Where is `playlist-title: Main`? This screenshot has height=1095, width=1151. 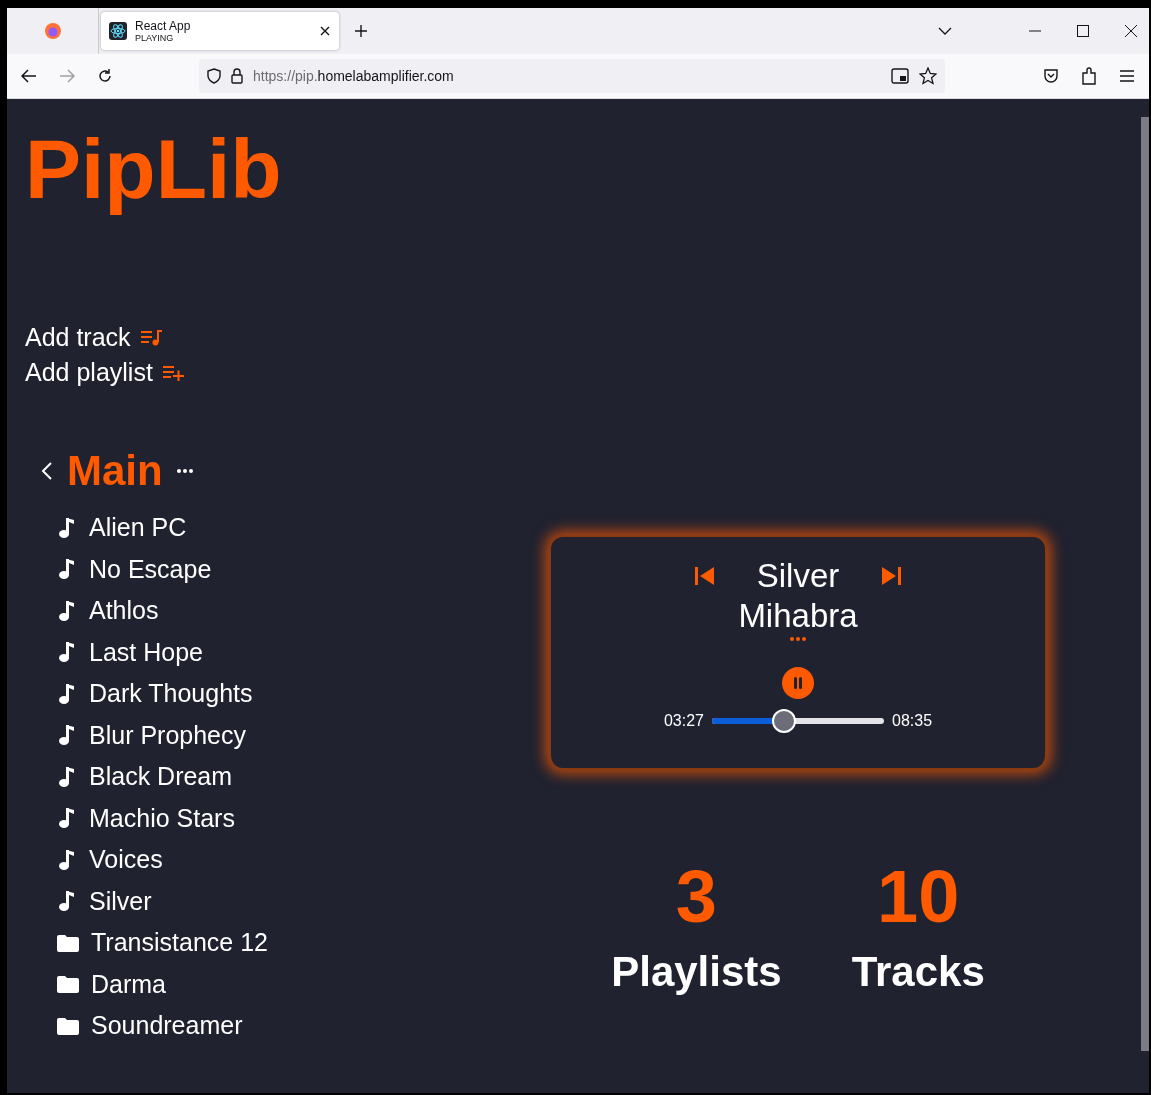 playlist-title: Main is located at coordinates (115, 471).